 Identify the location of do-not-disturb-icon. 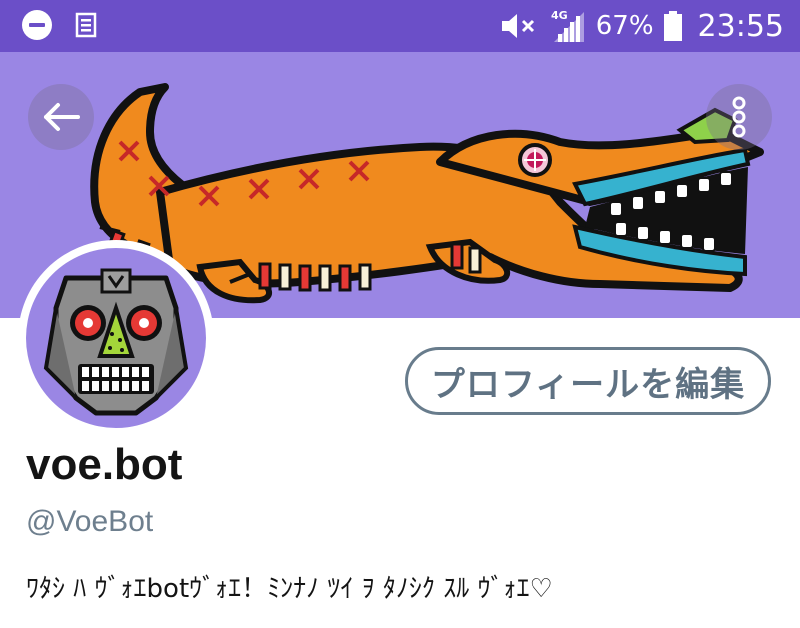
(37, 25).